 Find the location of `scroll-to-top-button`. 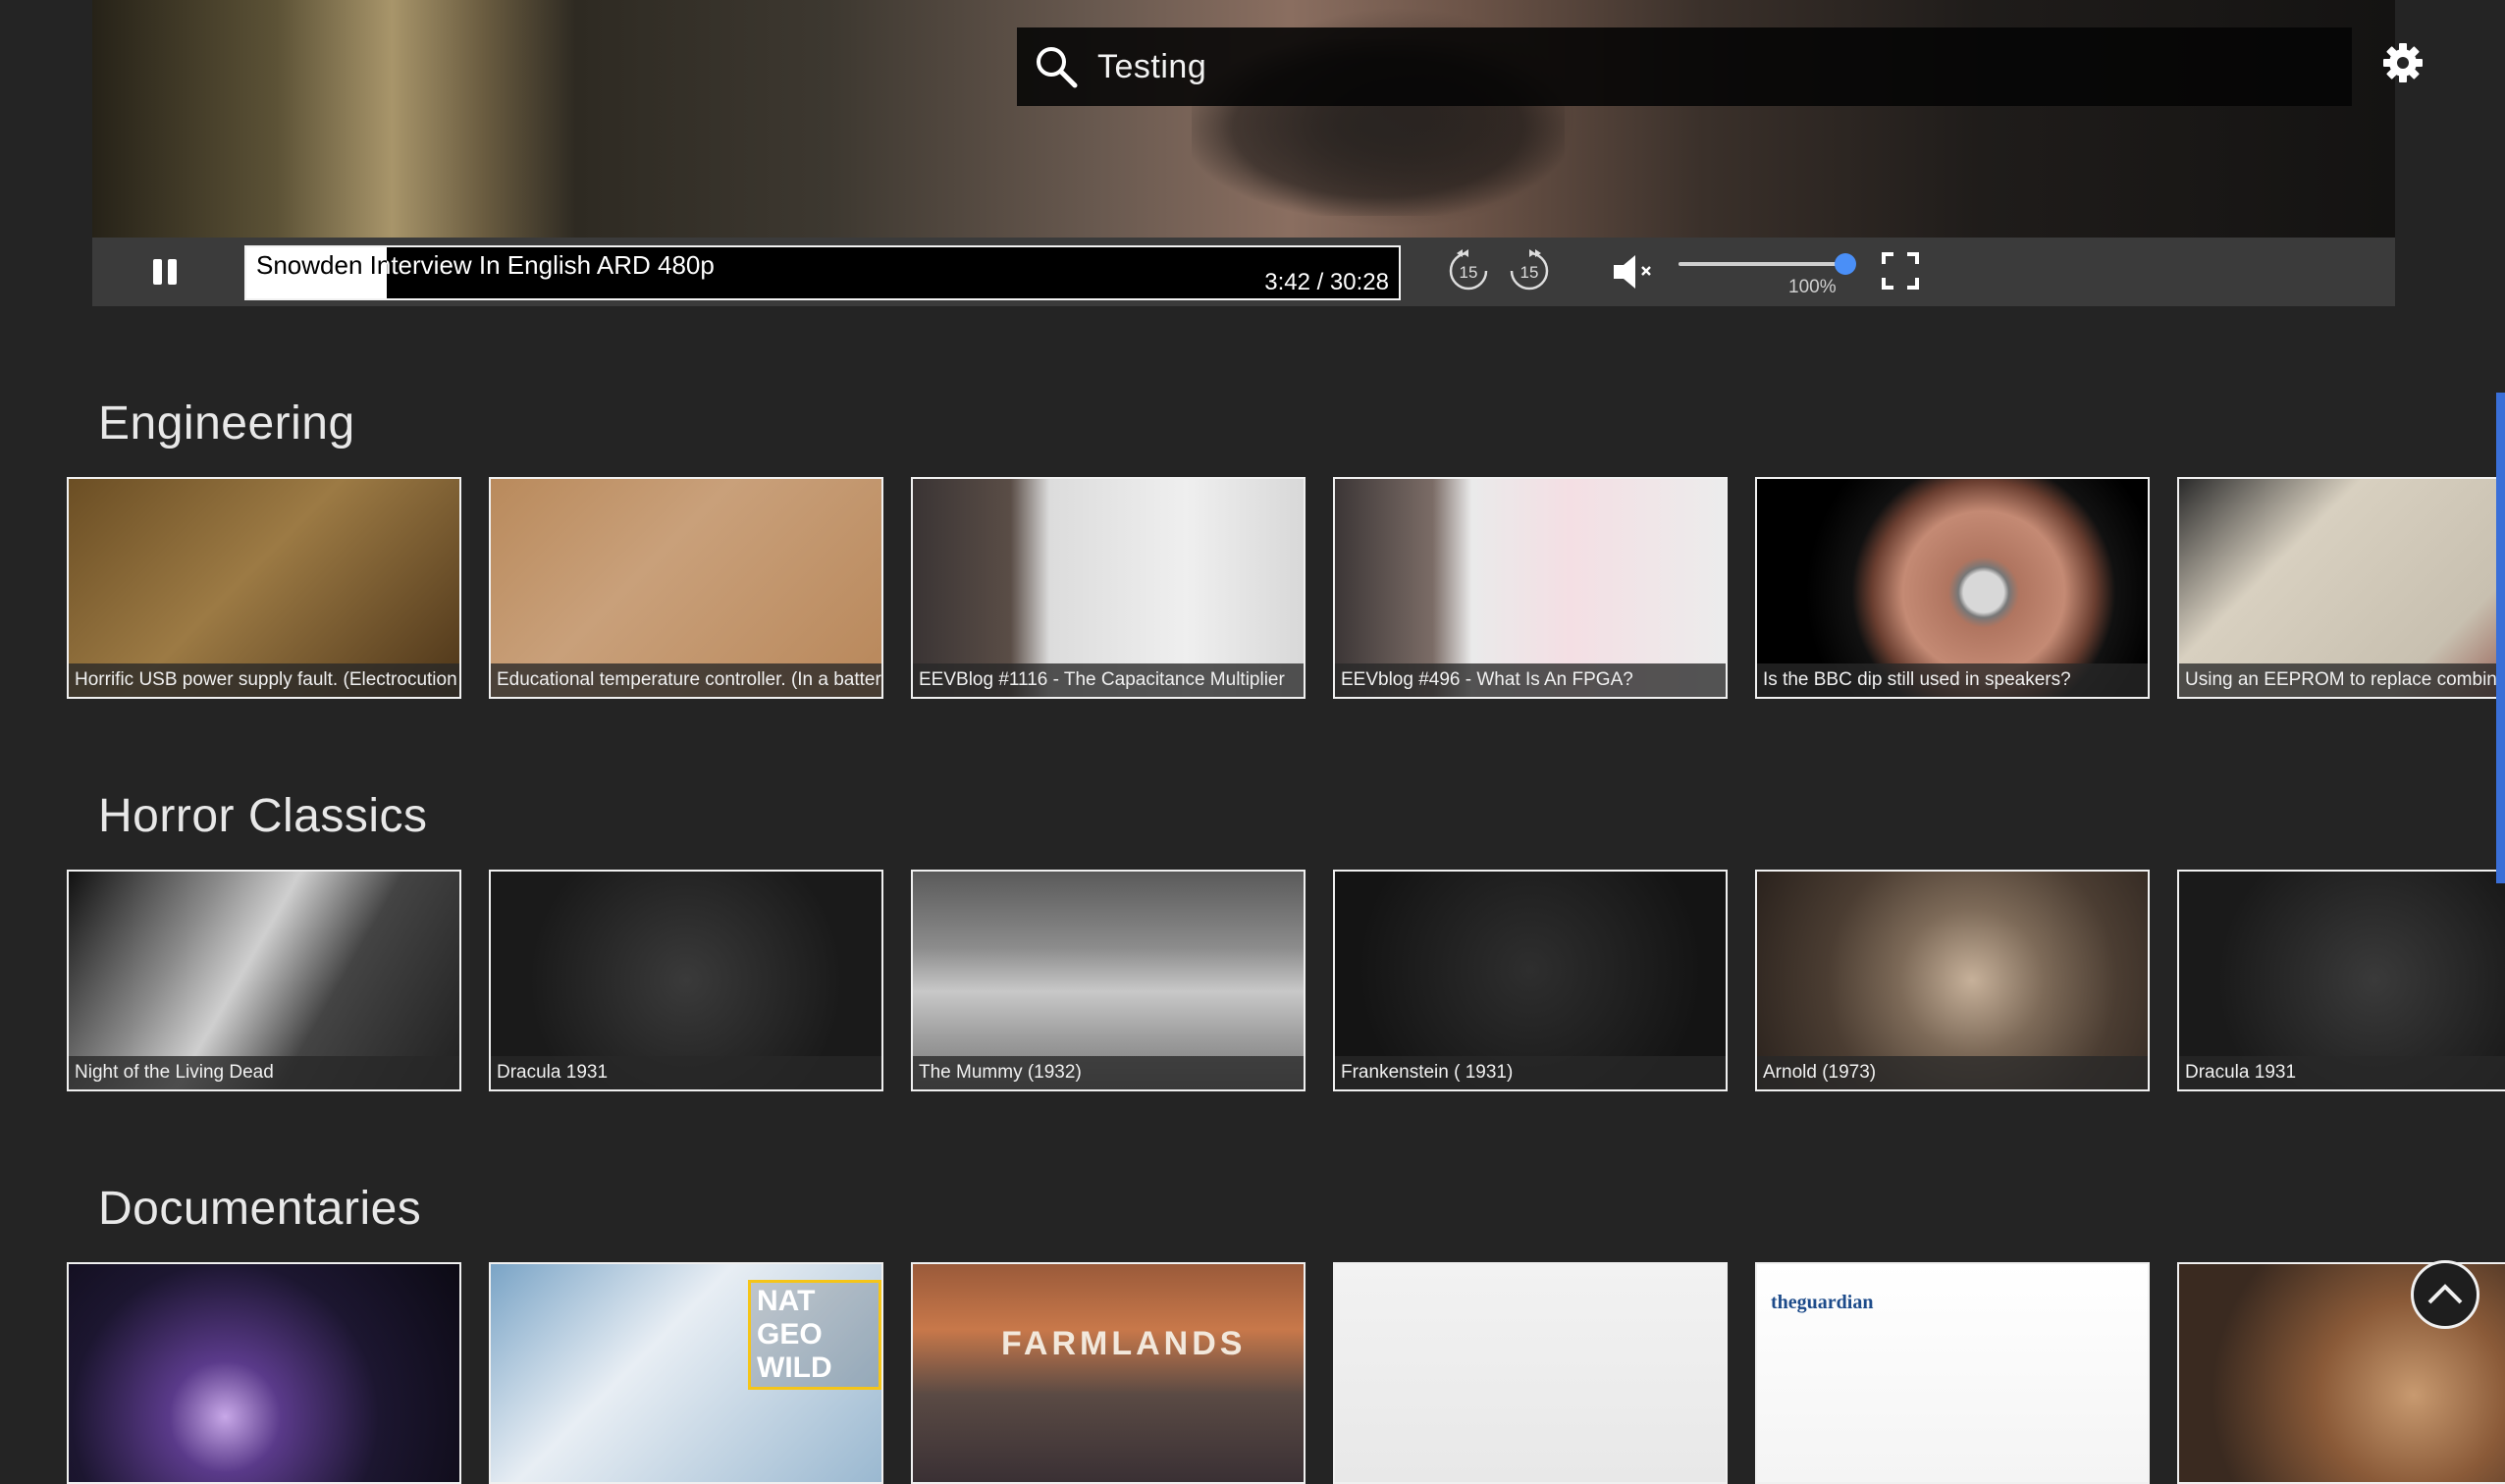

scroll-to-top-button is located at coordinates (2445, 1294).